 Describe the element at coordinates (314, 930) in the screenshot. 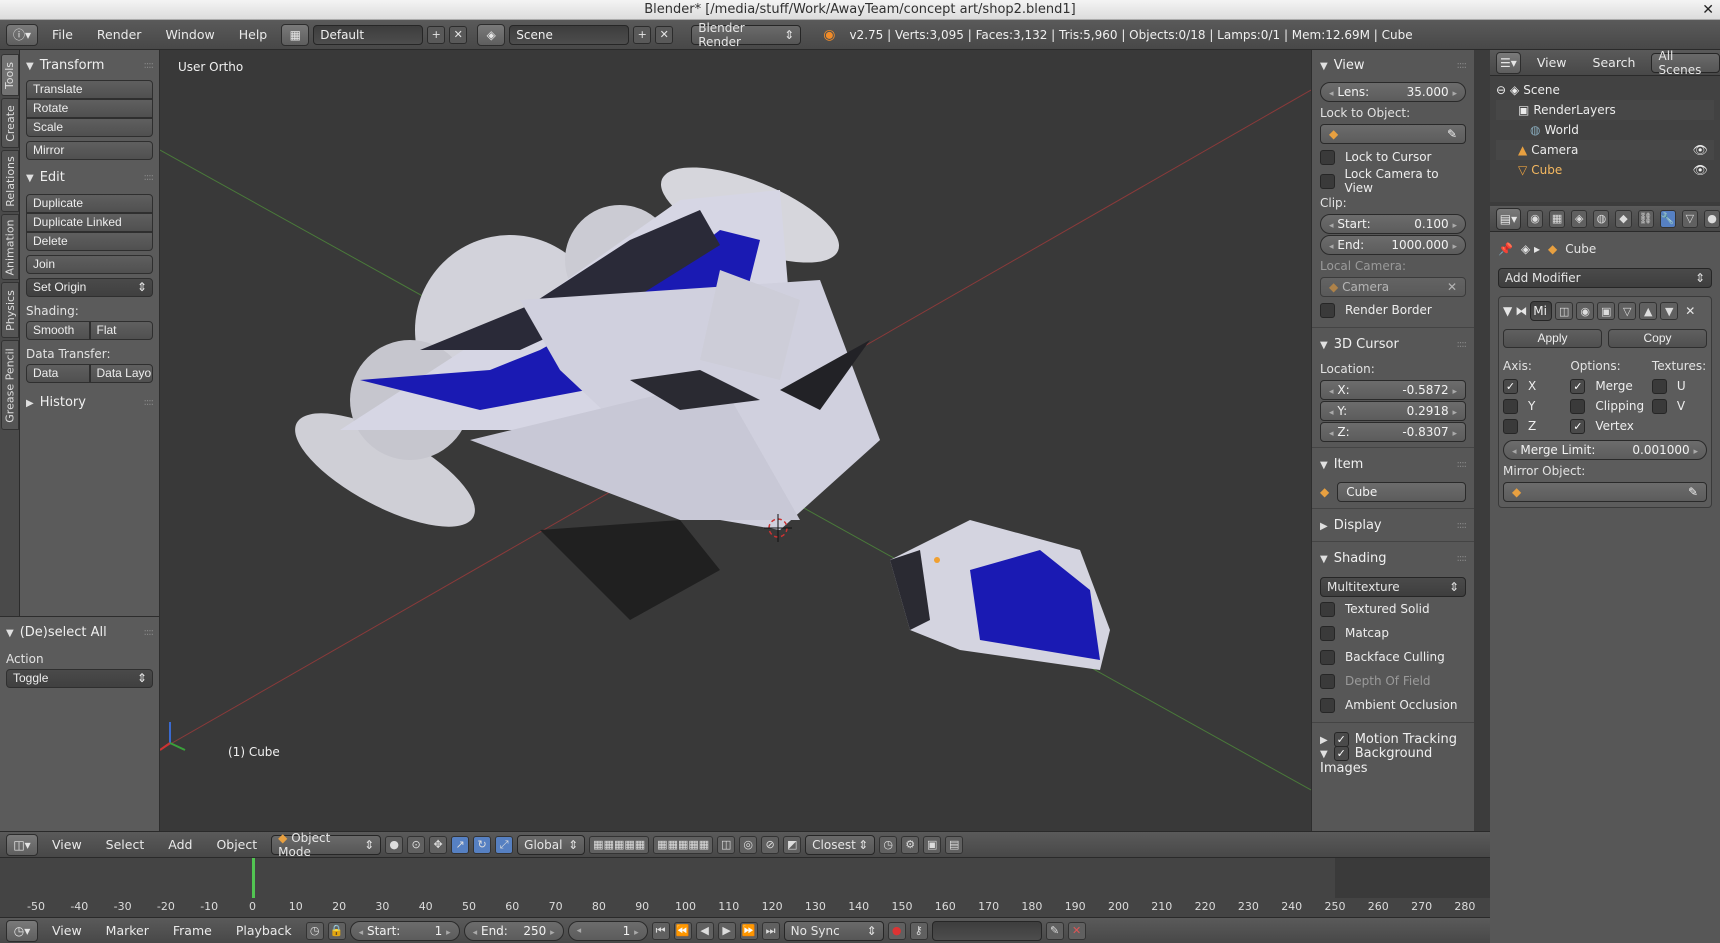

I see `preview-range-icon: ◷` at that location.